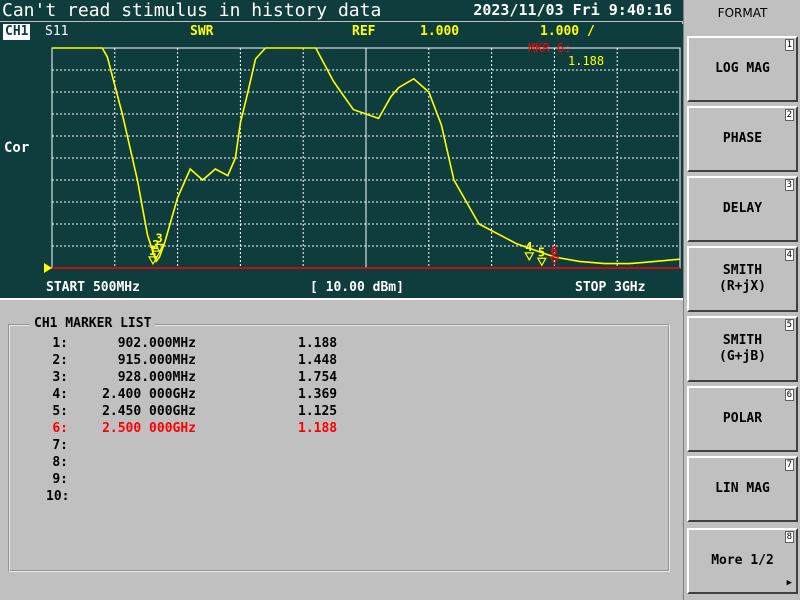 Image resolution: width=800 pixels, height=600 pixels. I want to click on marker-index: 9:, so click(60, 479).